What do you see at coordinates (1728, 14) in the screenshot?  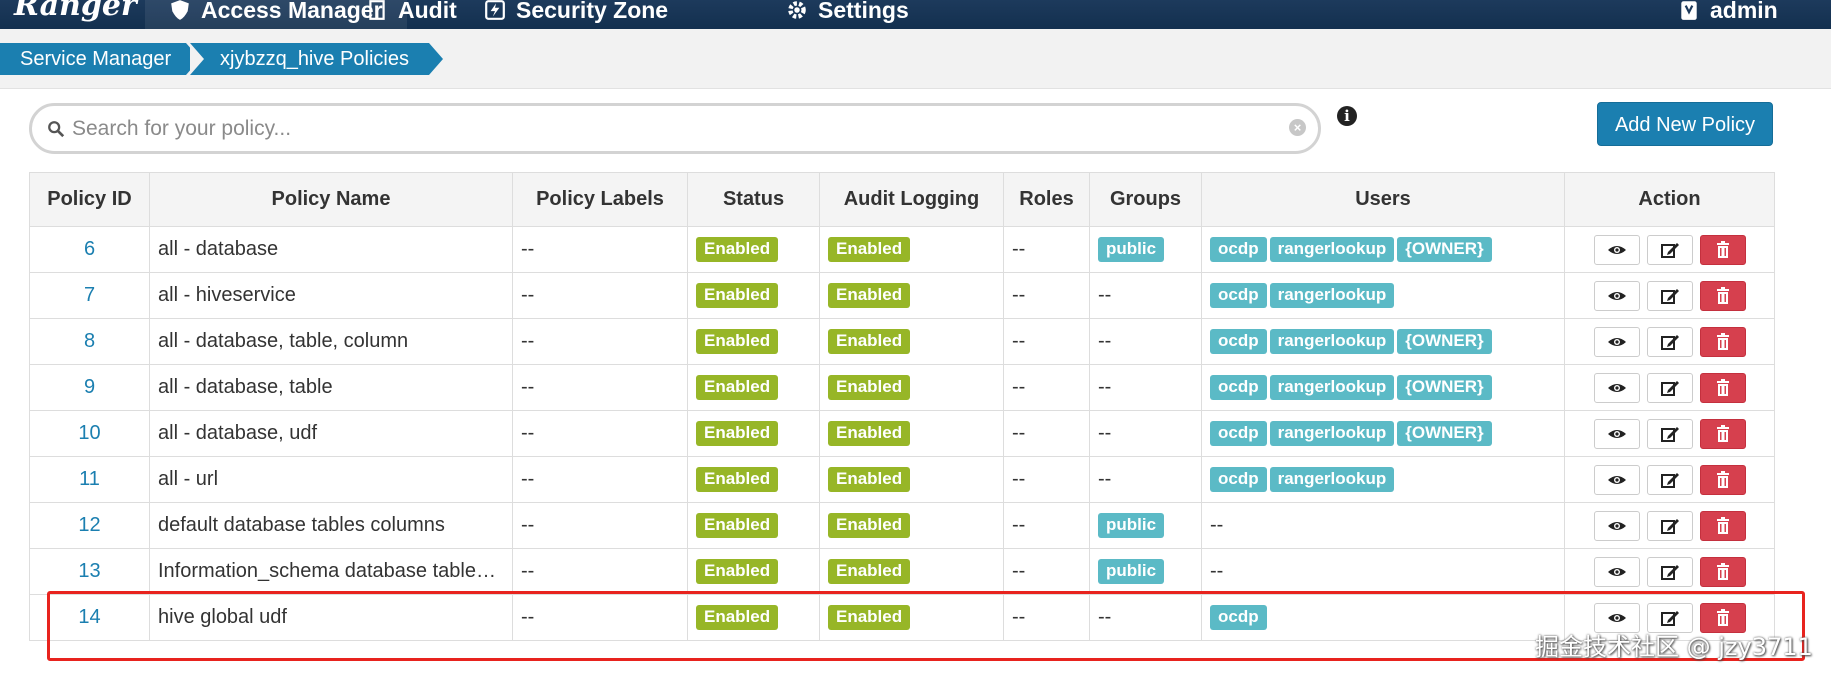 I see `user-menu: admin` at bounding box center [1728, 14].